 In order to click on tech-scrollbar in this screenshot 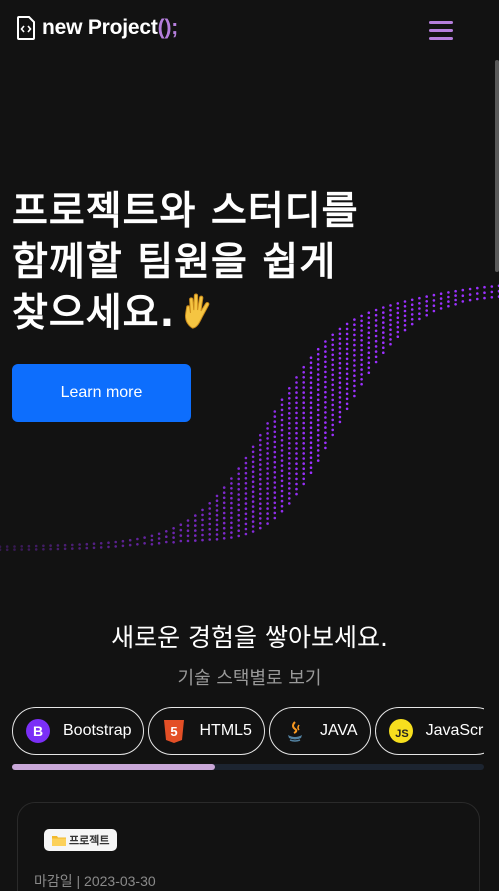, I will do `click(248, 767)`.